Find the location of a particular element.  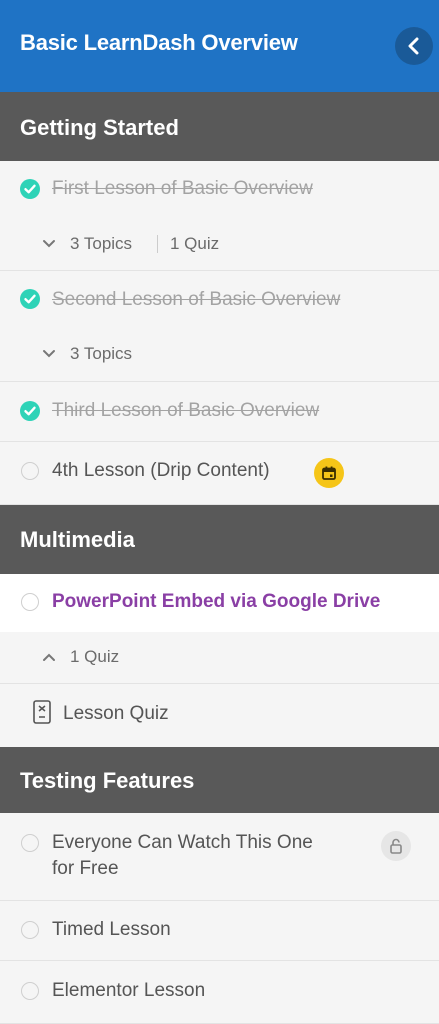

lesson-item: Third Lesson of Basic Overview is located at coordinates (219, 412).